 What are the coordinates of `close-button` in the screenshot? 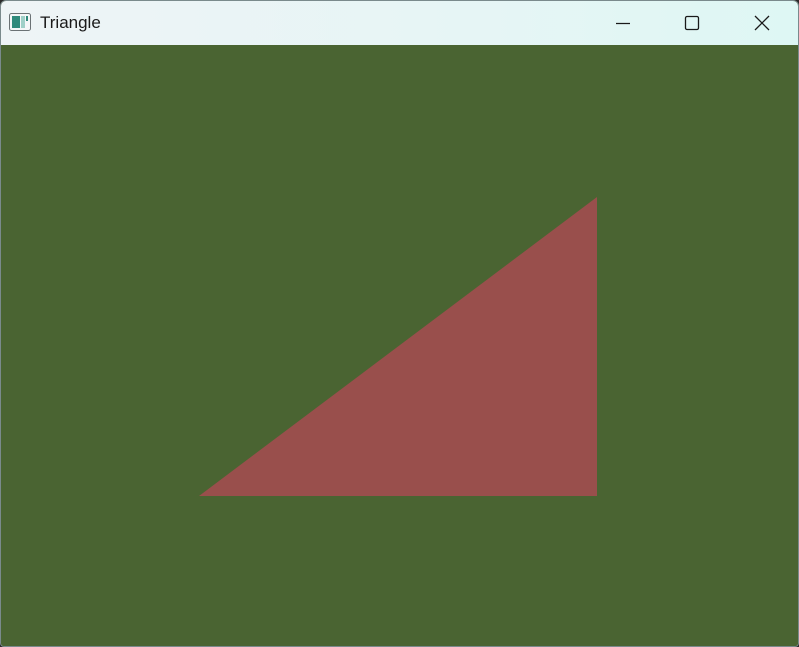 It's located at (762, 23).